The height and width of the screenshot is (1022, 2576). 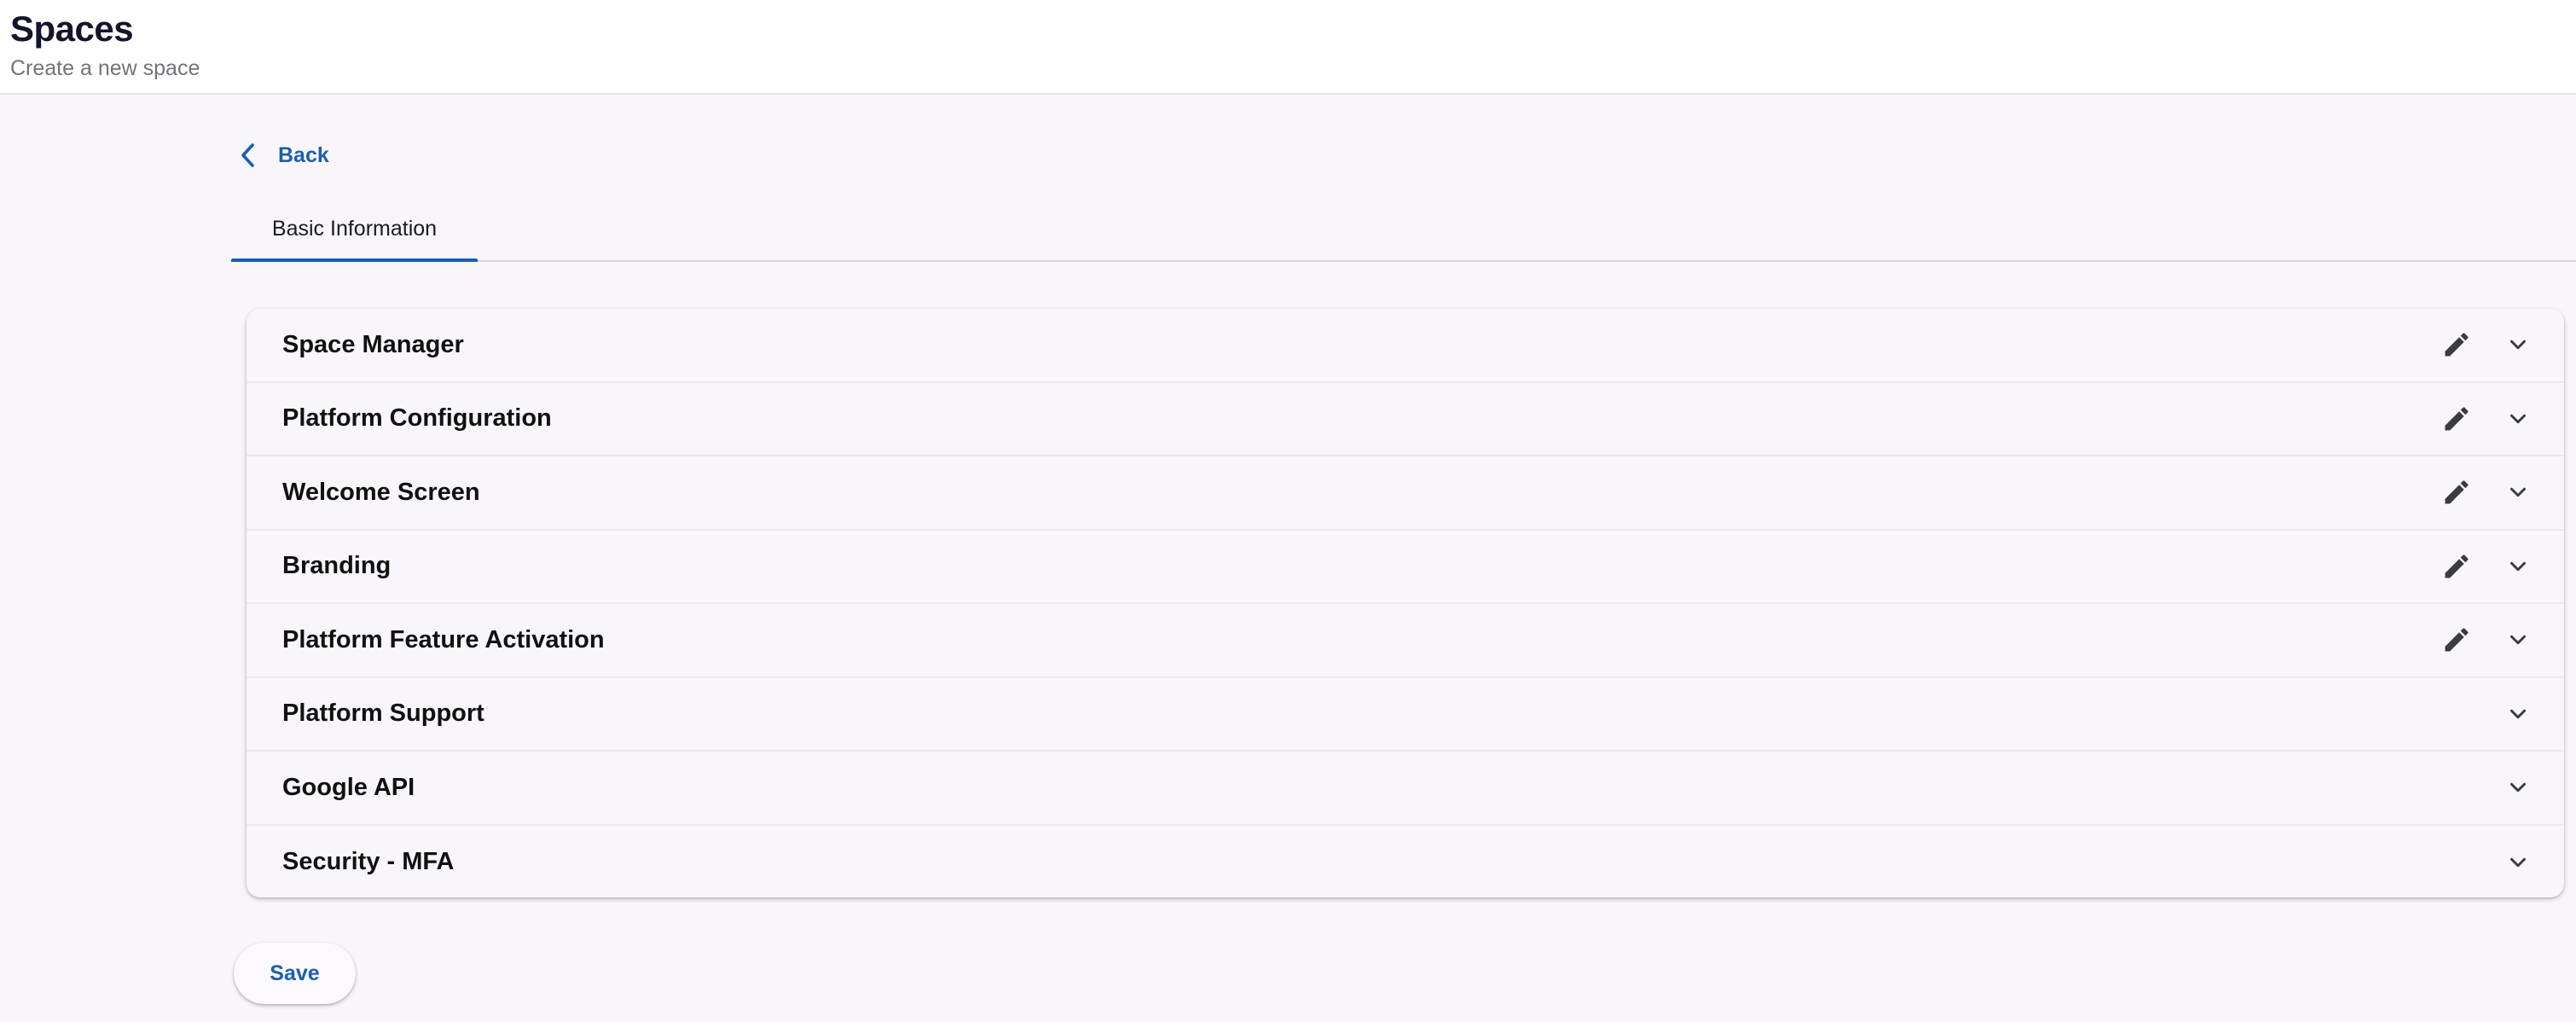 What do you see at coordinates (368, 862) in the screenshot?
I see `section-title: Security - MFA` at bounding box center [368, 862].